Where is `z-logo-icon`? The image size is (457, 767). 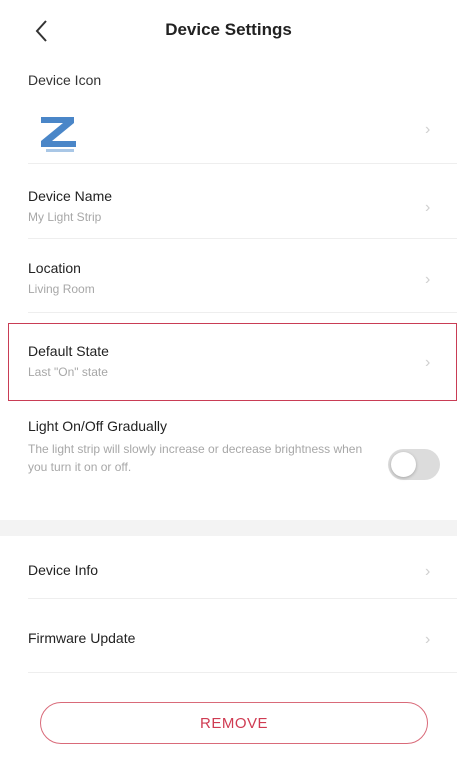 z-logo-icon is located at coordinates (59, 132).